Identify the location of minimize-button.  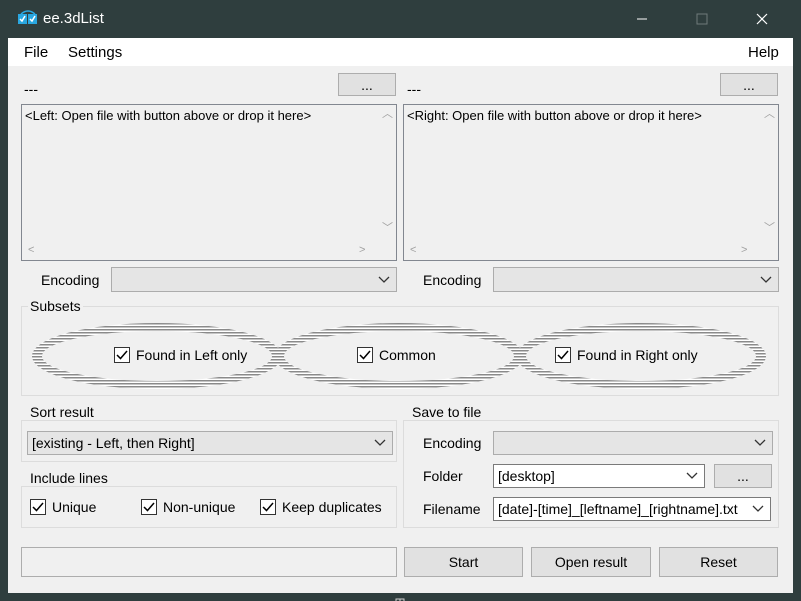
(642, 19).